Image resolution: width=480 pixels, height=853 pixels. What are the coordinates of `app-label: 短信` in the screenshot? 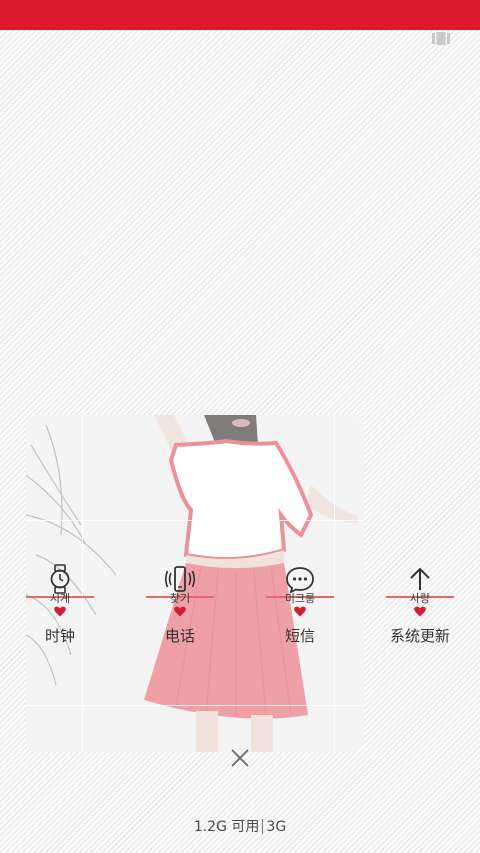 It's located at (299, 636).